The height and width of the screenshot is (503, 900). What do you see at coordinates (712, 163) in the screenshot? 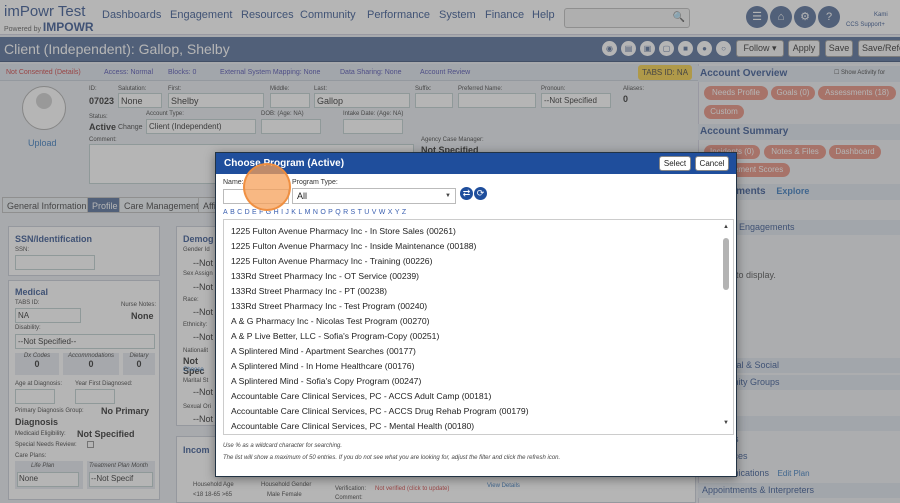
I see `cancel-button: Cancel` at bounding box center [712, 163].